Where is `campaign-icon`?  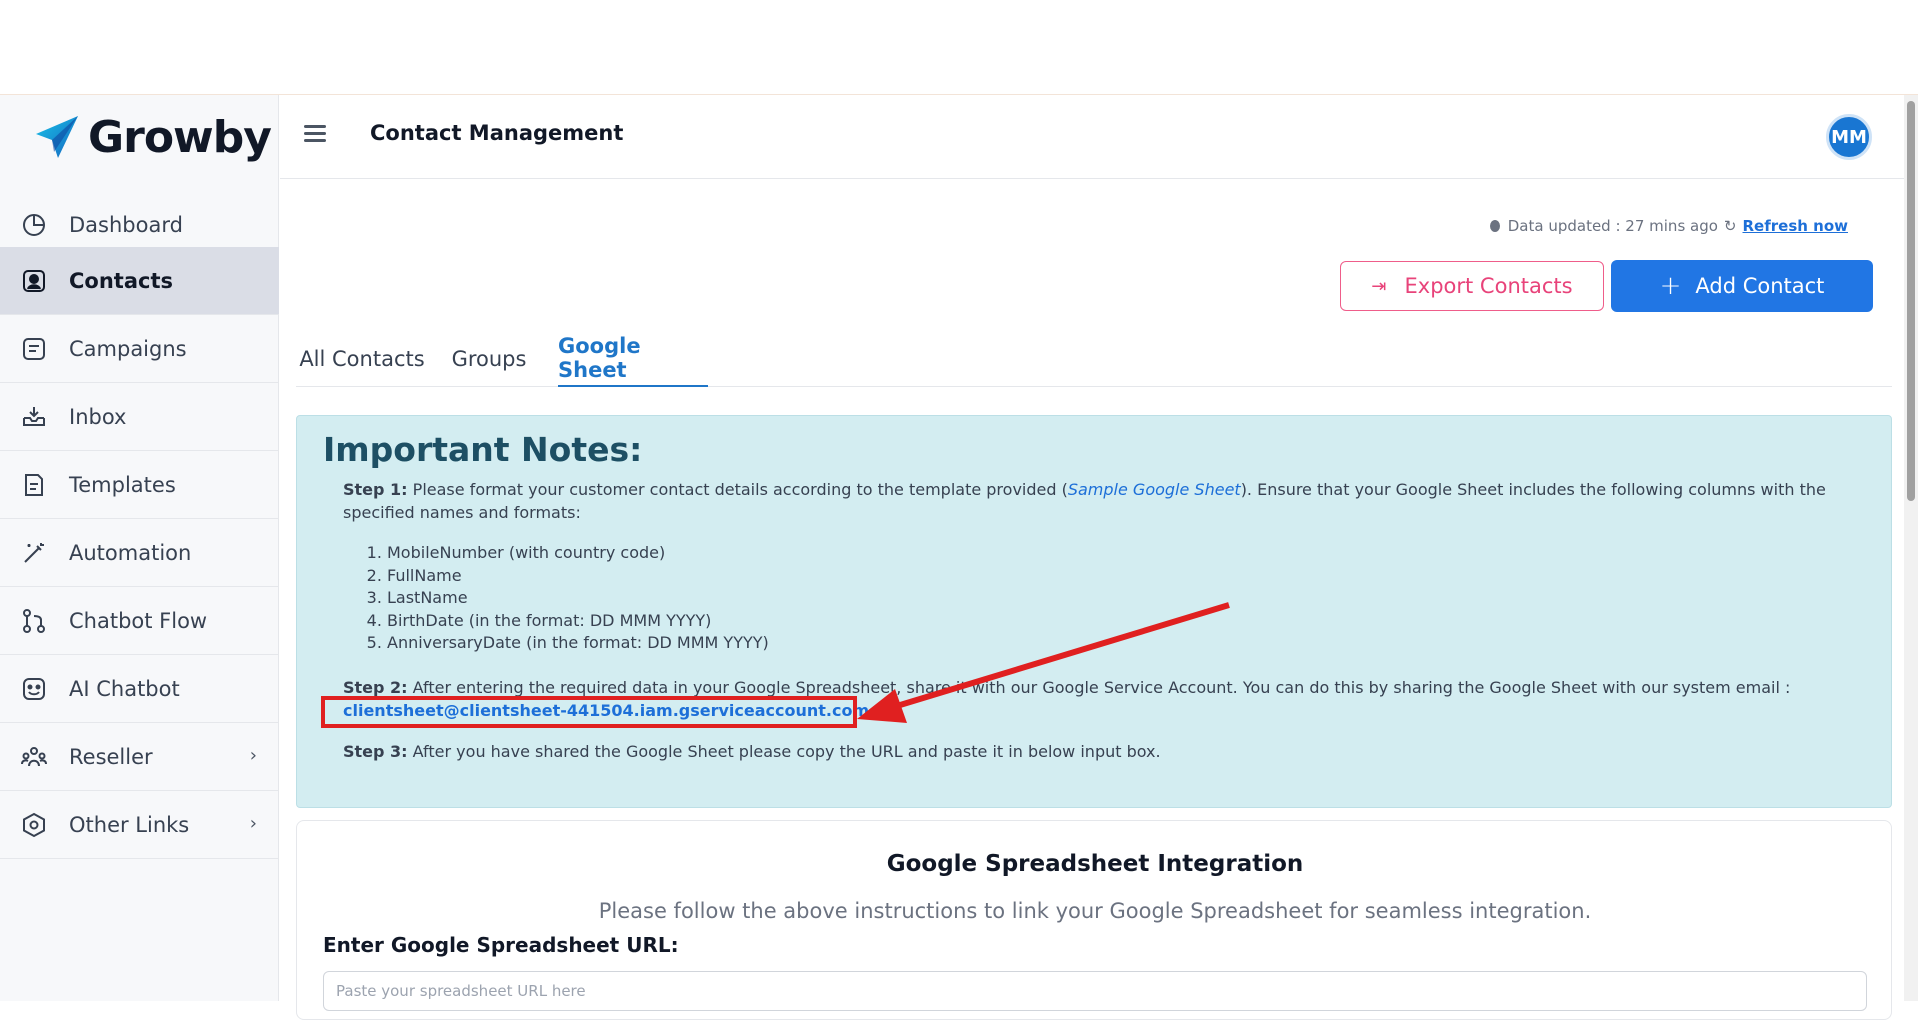
campaign-icon is located at coordinates (34, 349).